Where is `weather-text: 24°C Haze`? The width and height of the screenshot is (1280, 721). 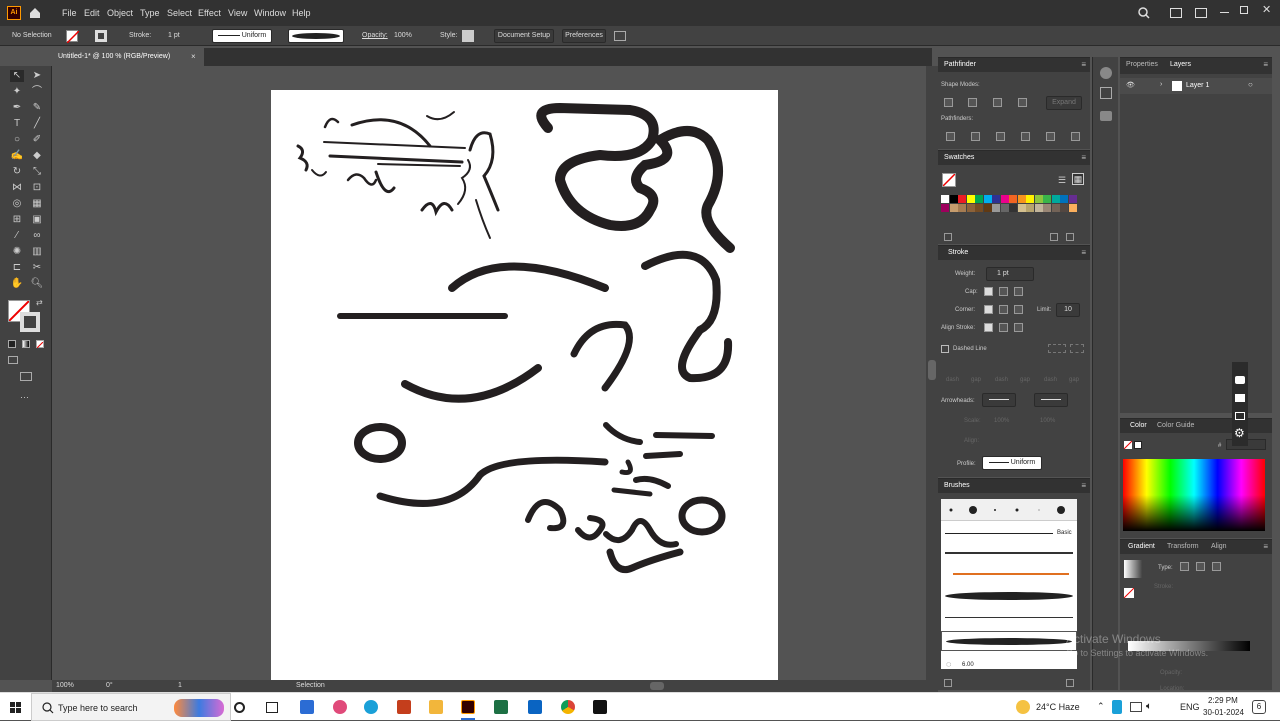 weather-text: 24°C Haze is located at coordinates (1058, 707).